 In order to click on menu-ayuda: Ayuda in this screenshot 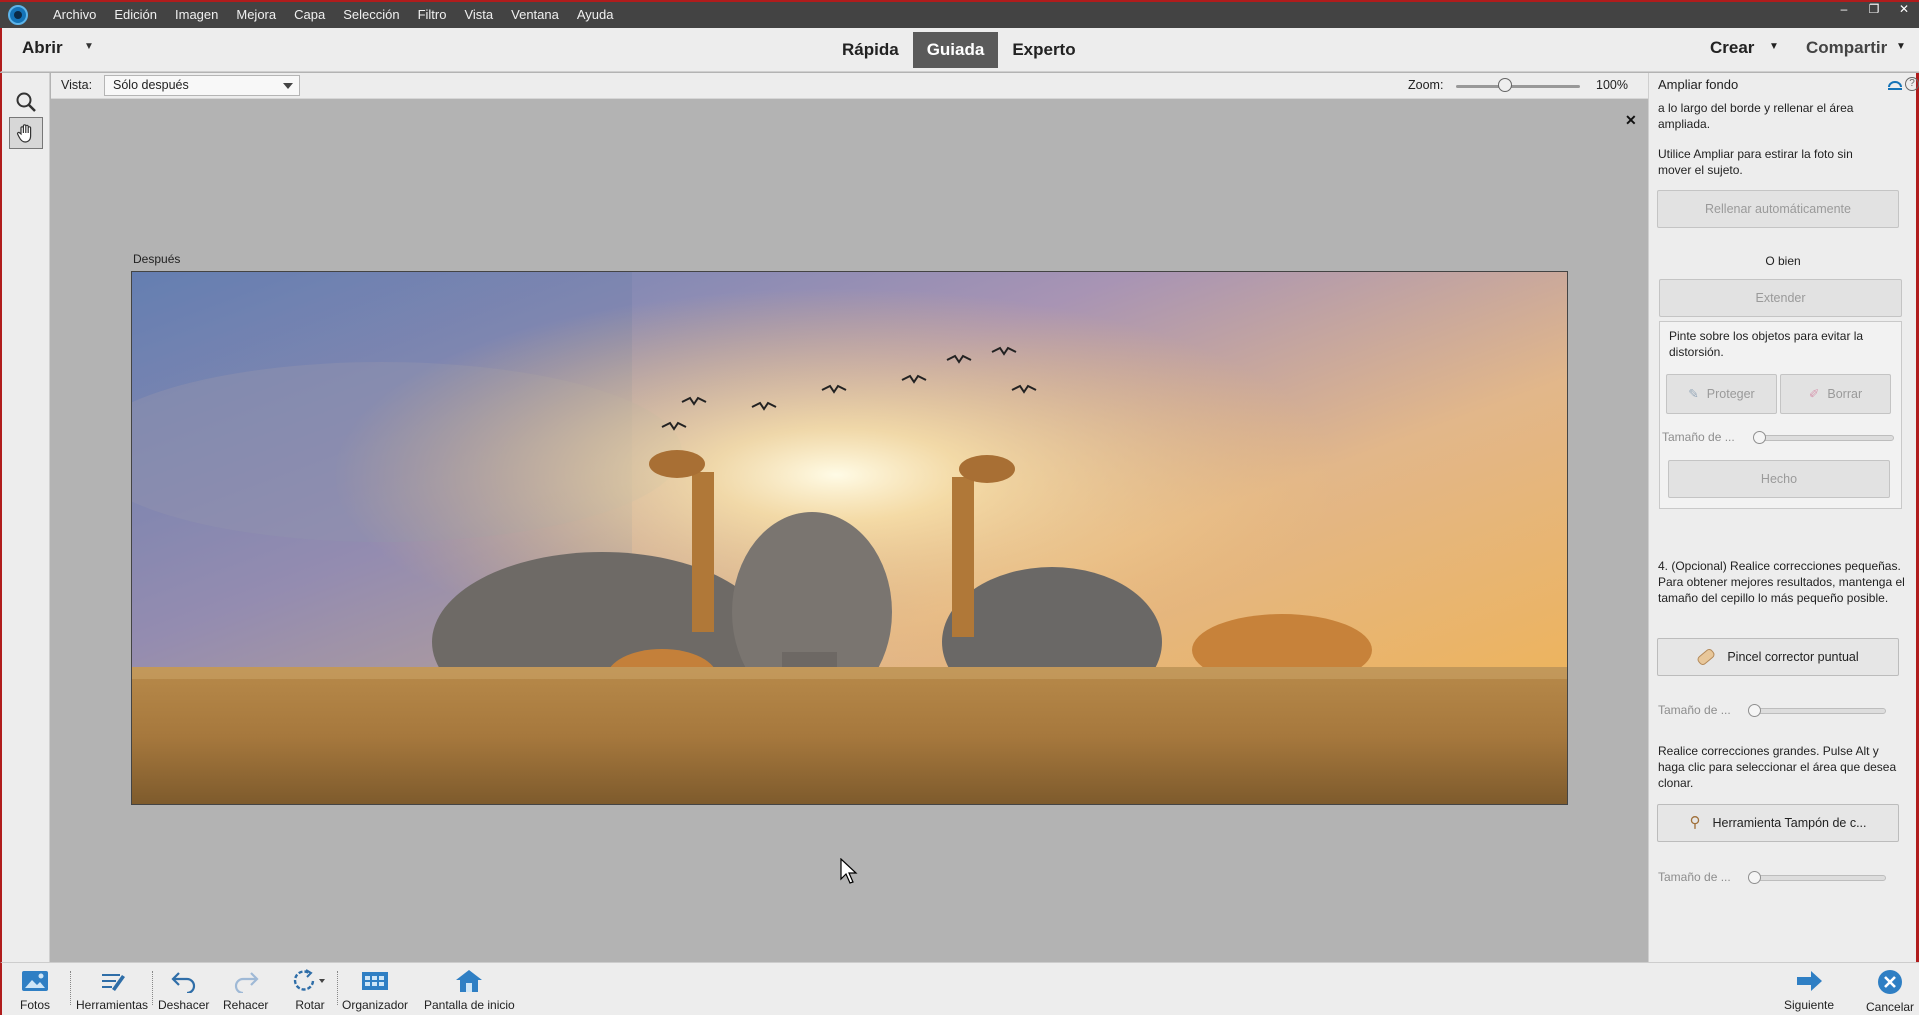, I will do `click(595, 15)`.